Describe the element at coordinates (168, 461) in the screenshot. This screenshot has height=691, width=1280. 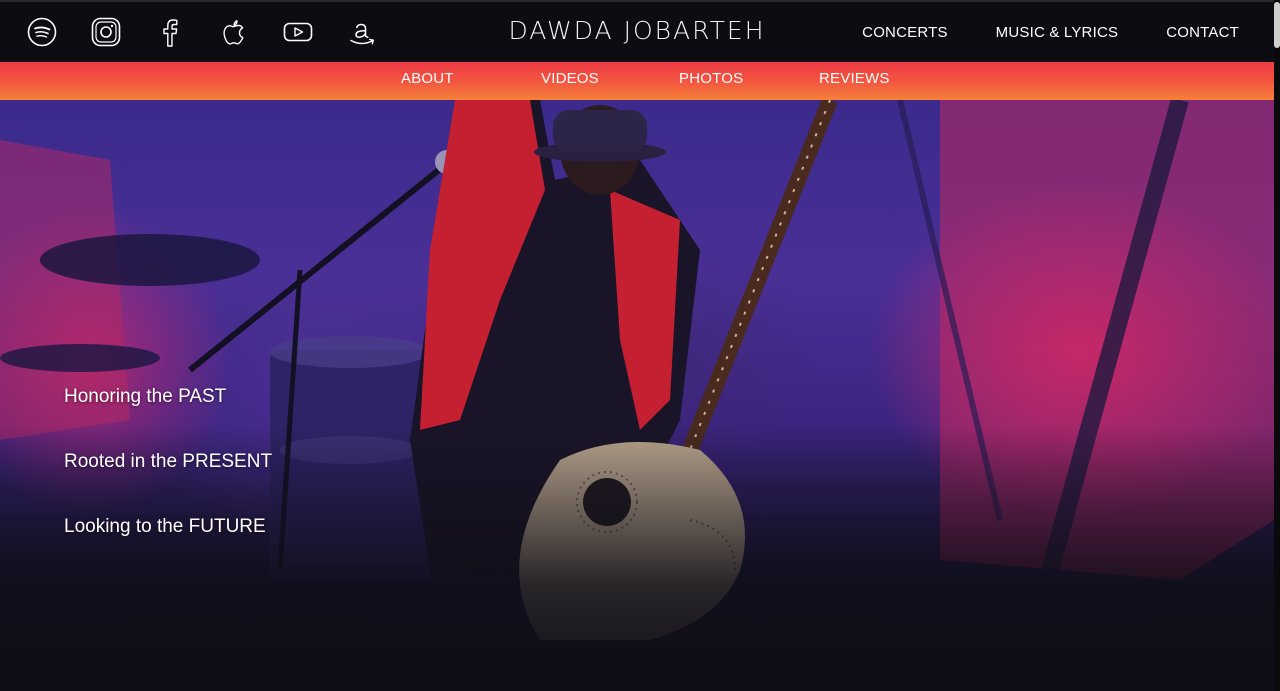
I see `tagline-present: Rooted in the PRESENT` at that location.